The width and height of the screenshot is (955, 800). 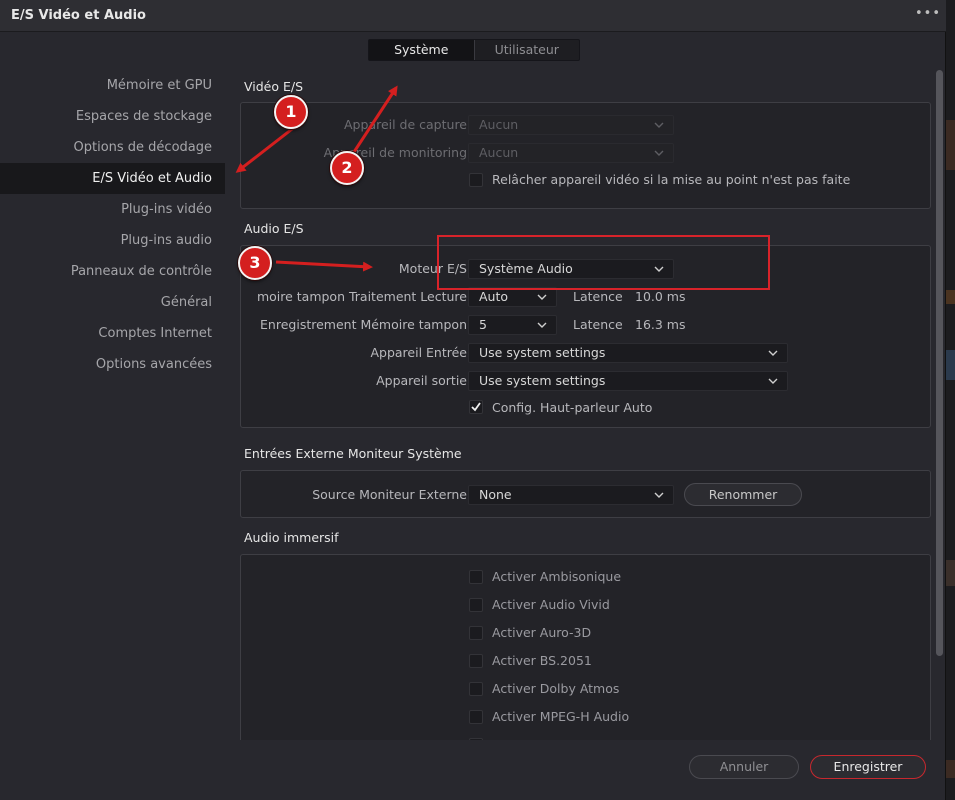 I want to click on external-source-select: None, so click(x=571, y=495).